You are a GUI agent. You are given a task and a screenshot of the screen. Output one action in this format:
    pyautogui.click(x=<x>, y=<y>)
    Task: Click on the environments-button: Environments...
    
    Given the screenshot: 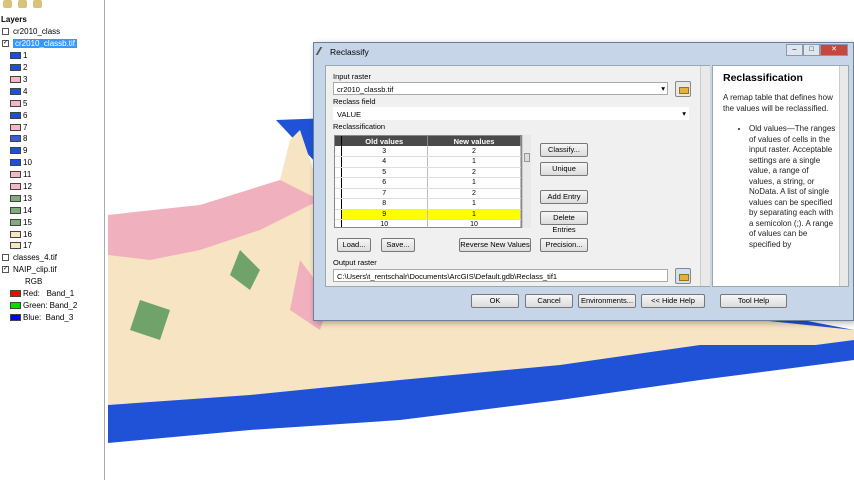 What is the action you would take?
    pyautogui.click(x=607, y=301)
    